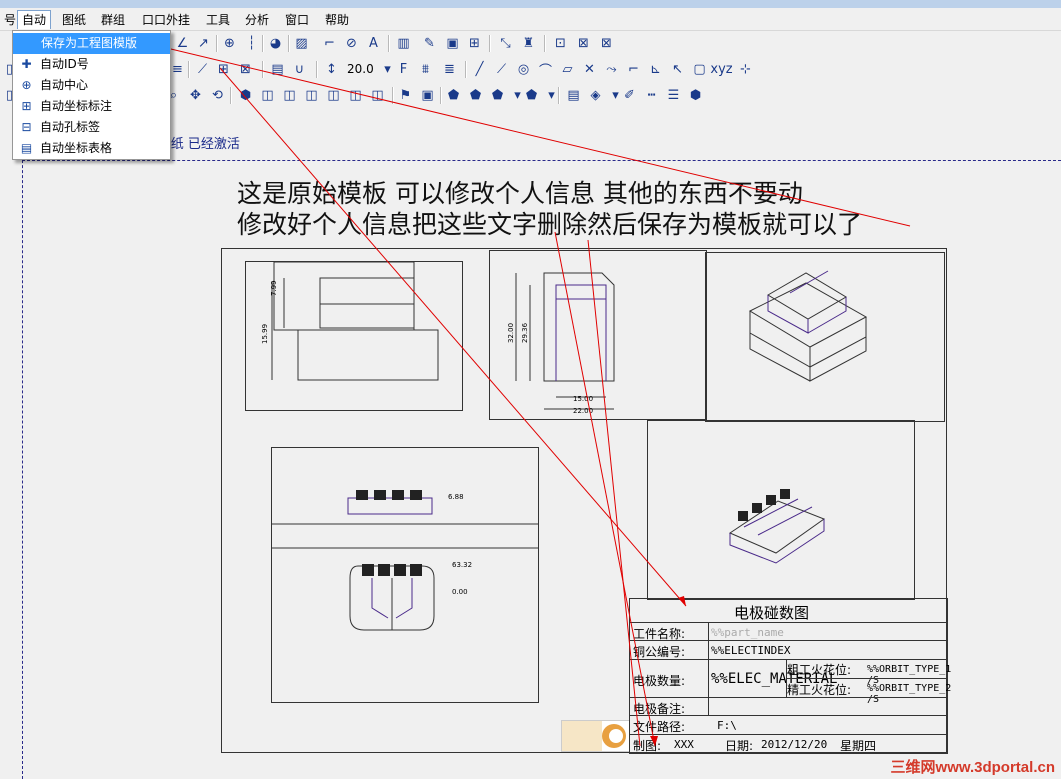  Describe the element at coordinates (218, 20) in the screenshot. I see `menu-item-tools: 工具` at that location.